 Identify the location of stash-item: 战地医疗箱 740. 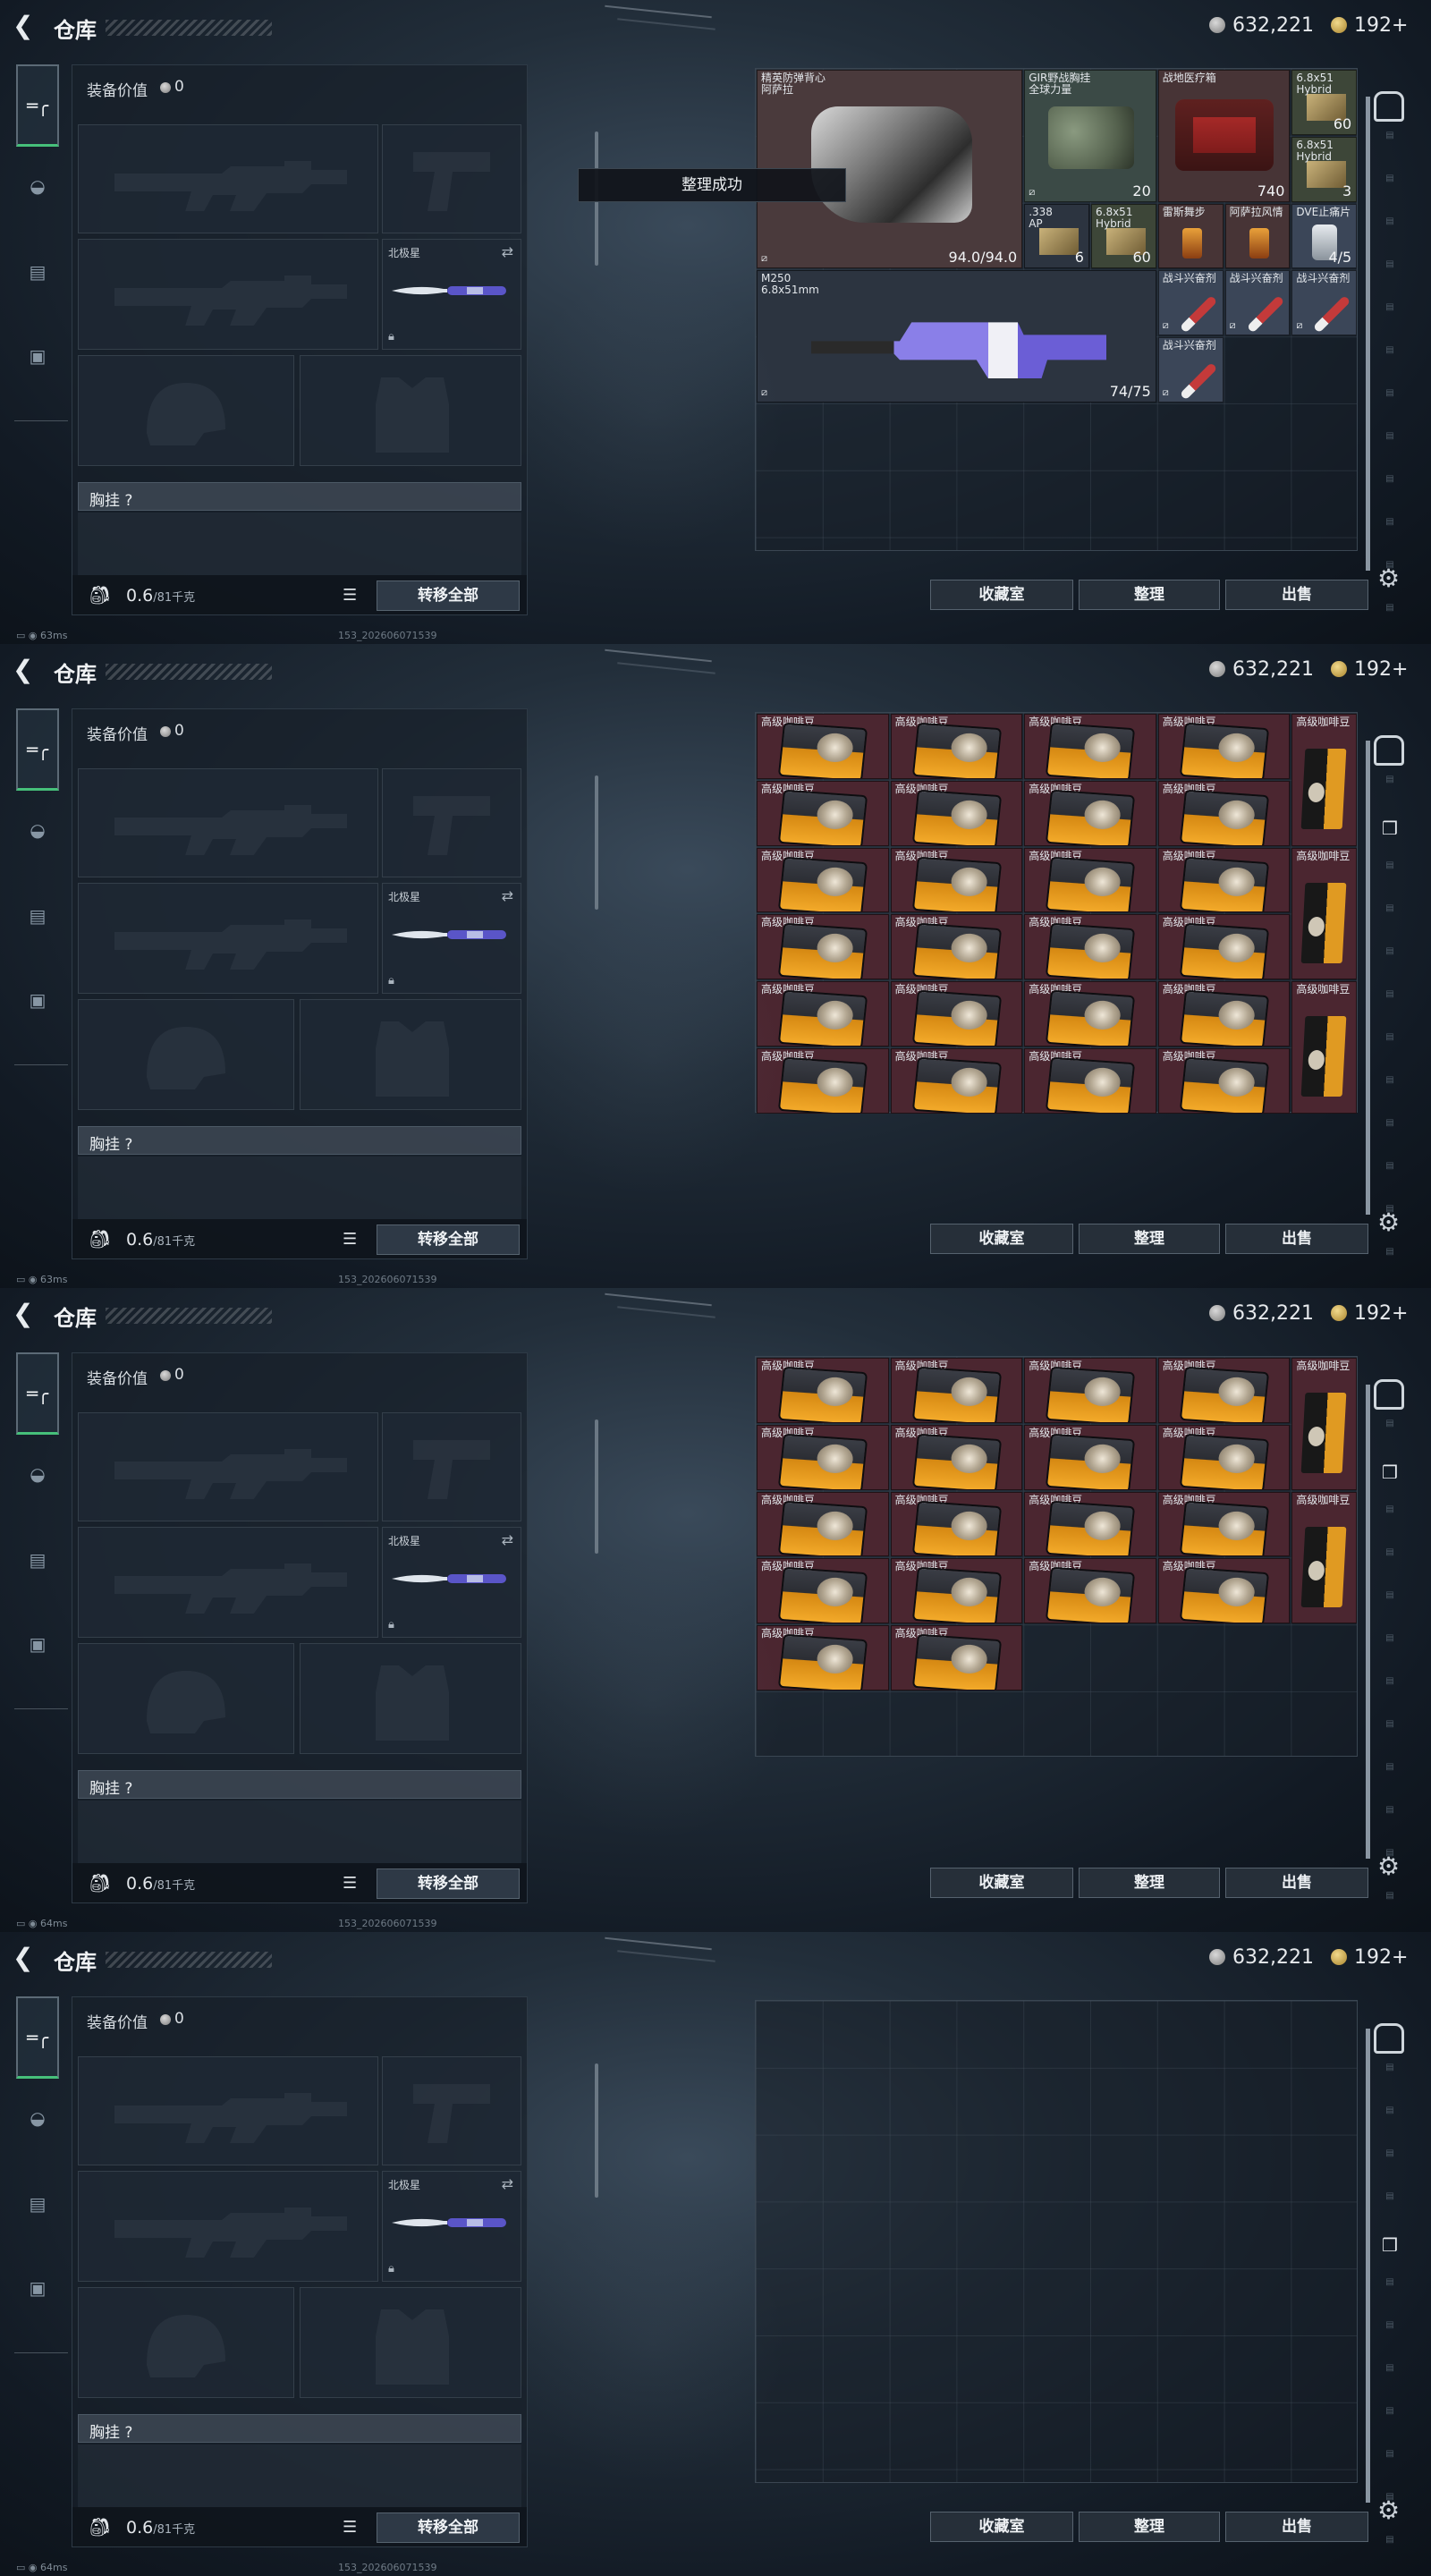
(1224, 136).